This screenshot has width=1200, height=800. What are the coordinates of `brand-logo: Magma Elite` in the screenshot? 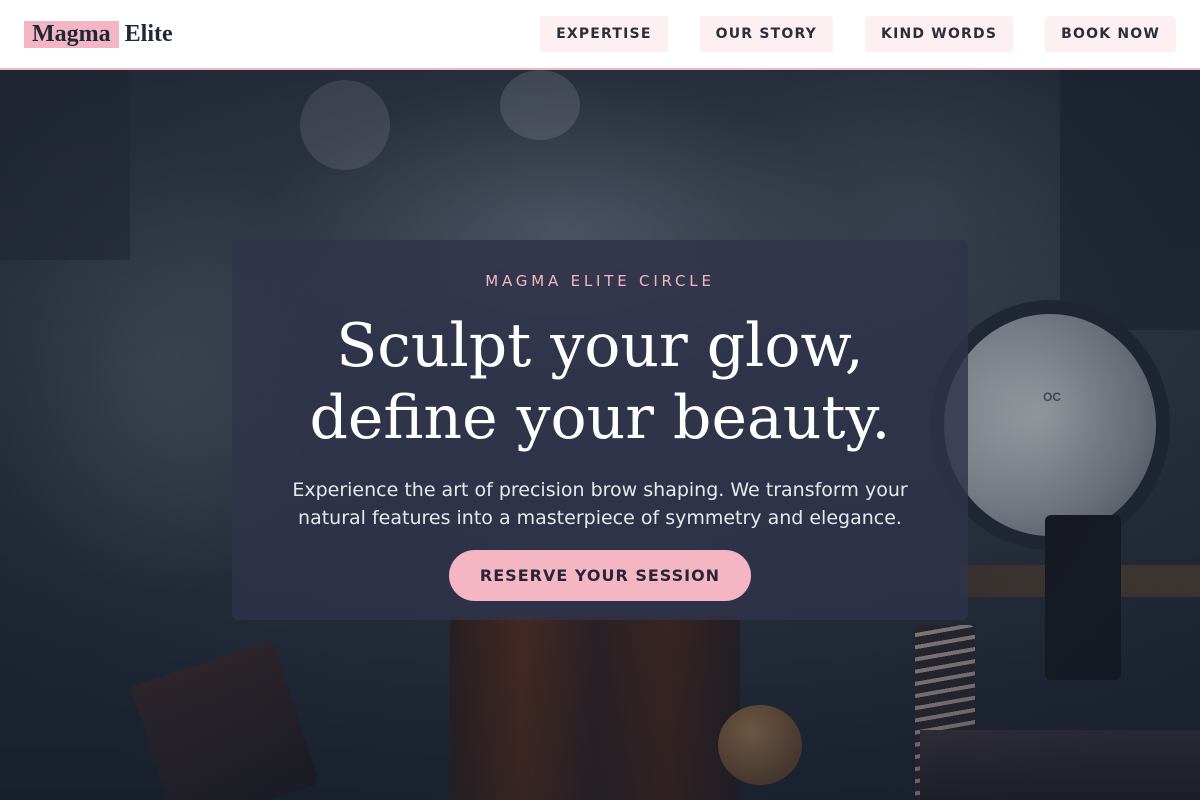 It's located at (98, 34).